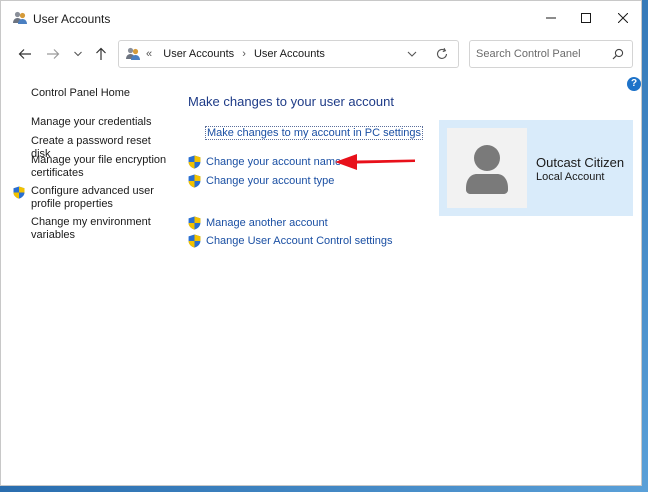 The height and width of the screenshot is (492, 648). I want to click on arrow-left-icon, so click(24, 54).